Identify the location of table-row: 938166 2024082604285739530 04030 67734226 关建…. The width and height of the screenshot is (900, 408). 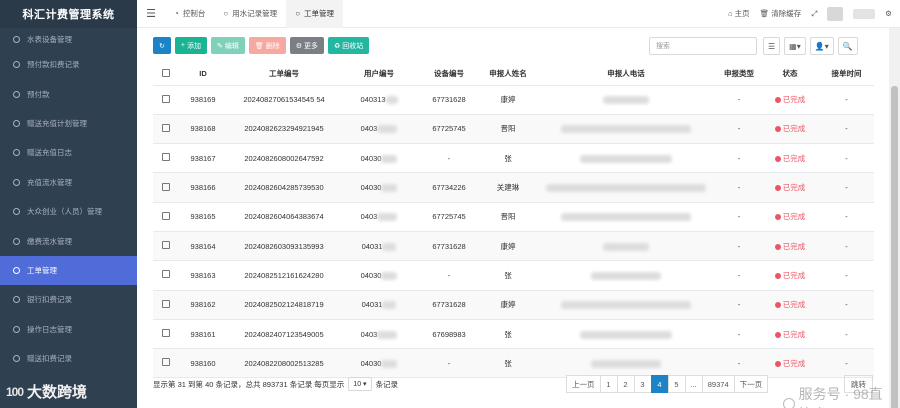
(513, 187).